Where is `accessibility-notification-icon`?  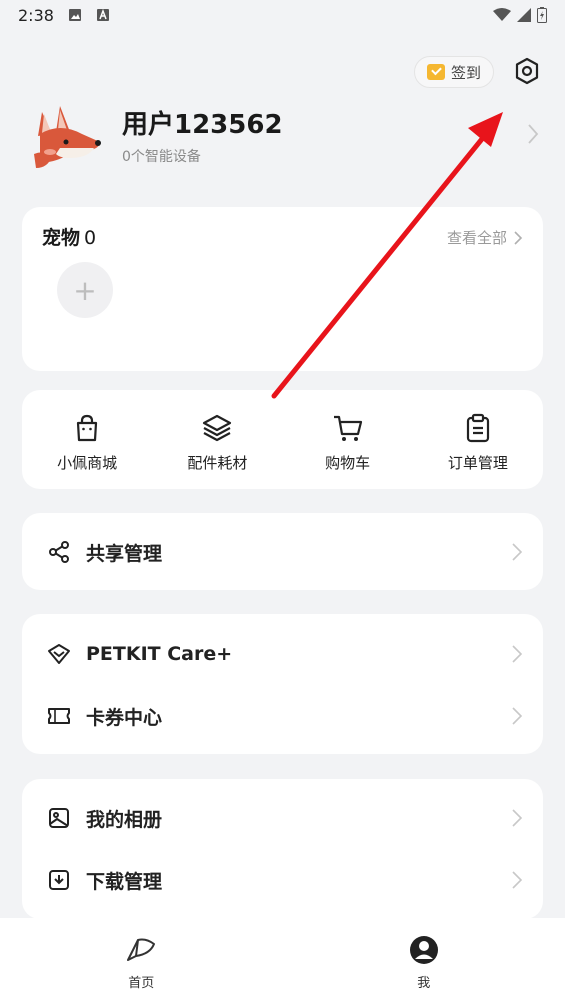 accessibility-notification-icon is located at coordinates (102, 14).